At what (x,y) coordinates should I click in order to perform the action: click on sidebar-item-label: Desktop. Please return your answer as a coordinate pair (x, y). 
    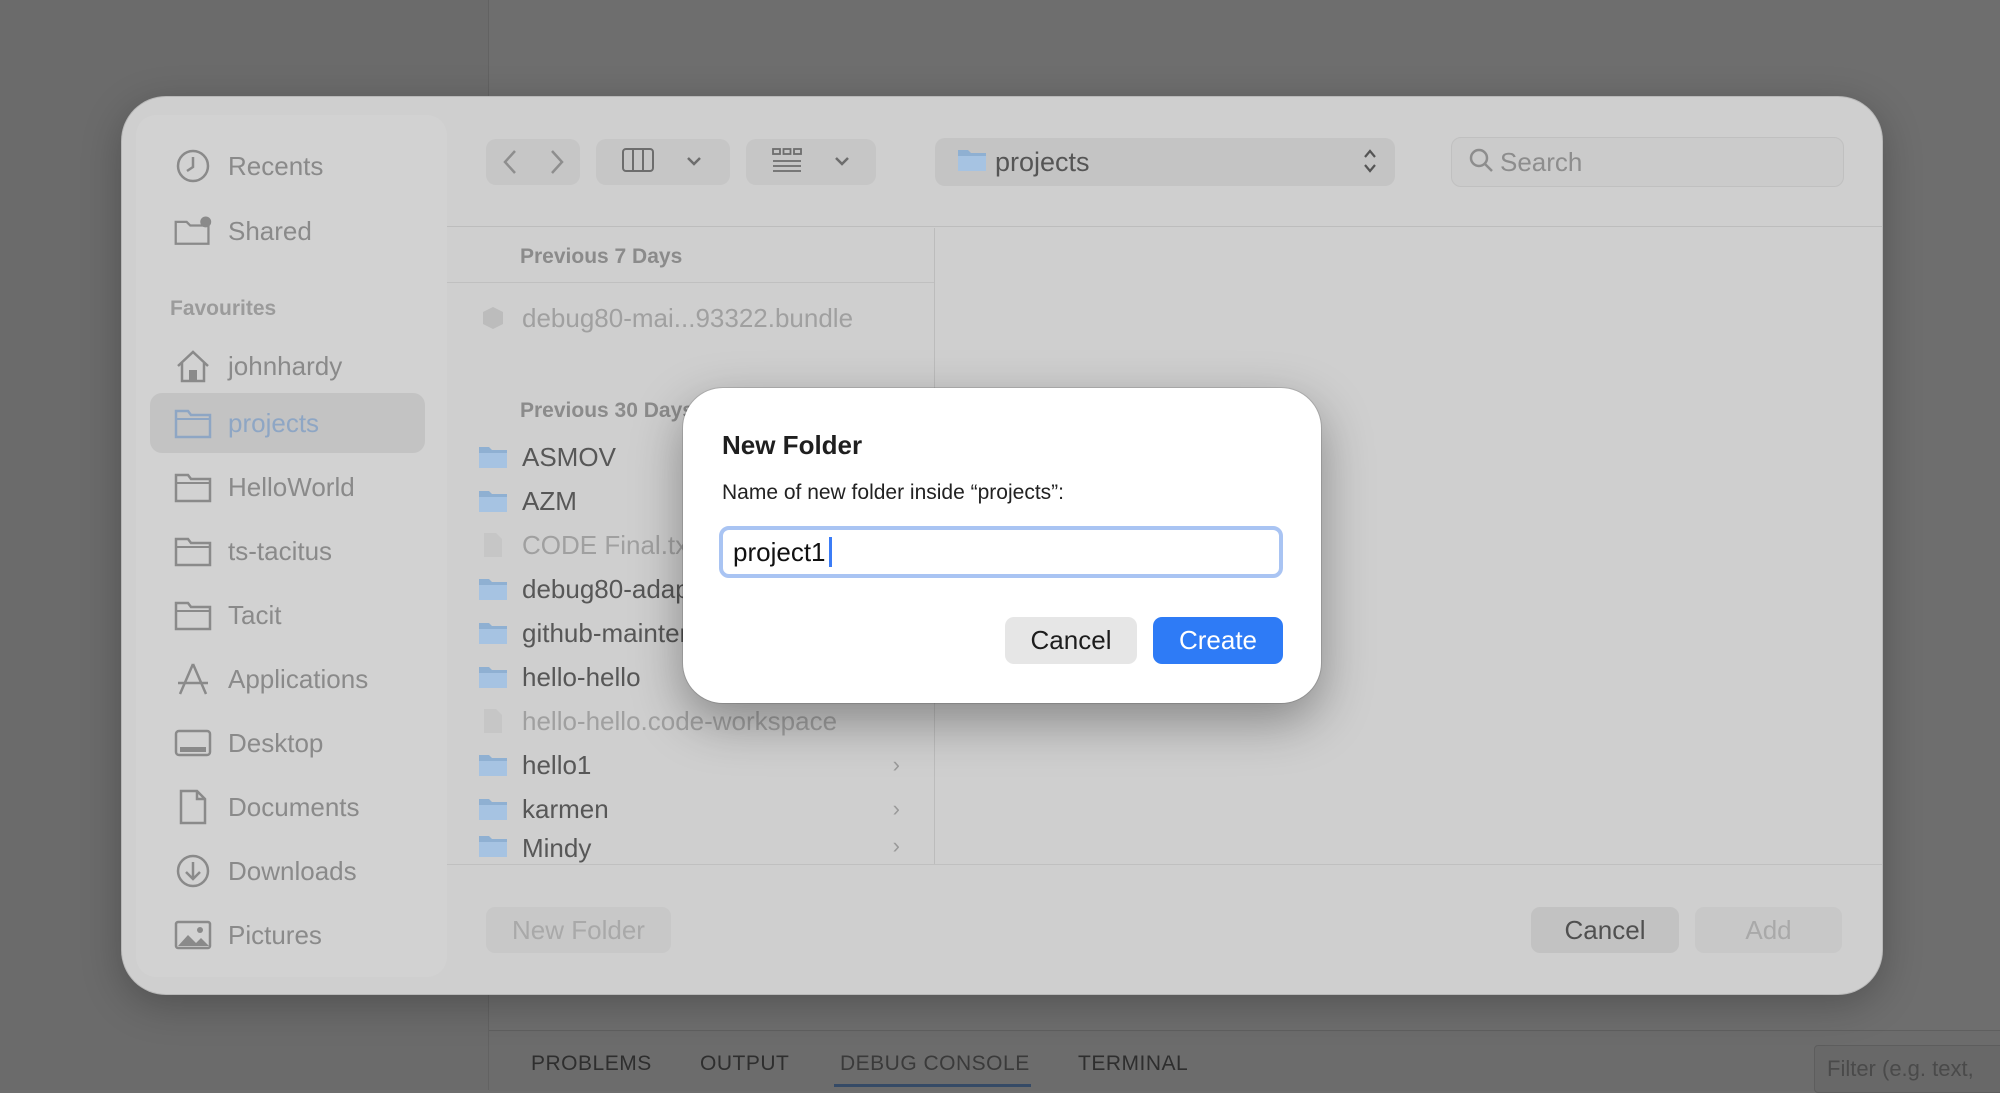
    Looking at the image, I should click on (276, 742).